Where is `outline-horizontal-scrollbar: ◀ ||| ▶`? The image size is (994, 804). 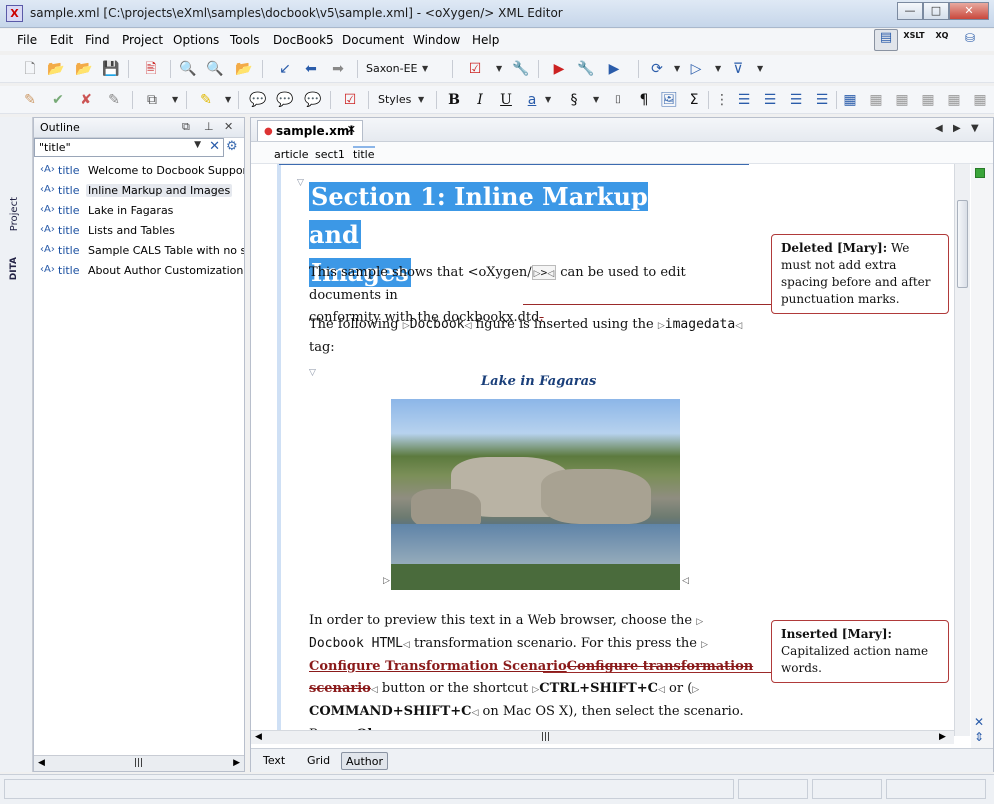
outline-horizontal-scrollbar: ◀ ||| ▶ is located at coordinates (139, 763).